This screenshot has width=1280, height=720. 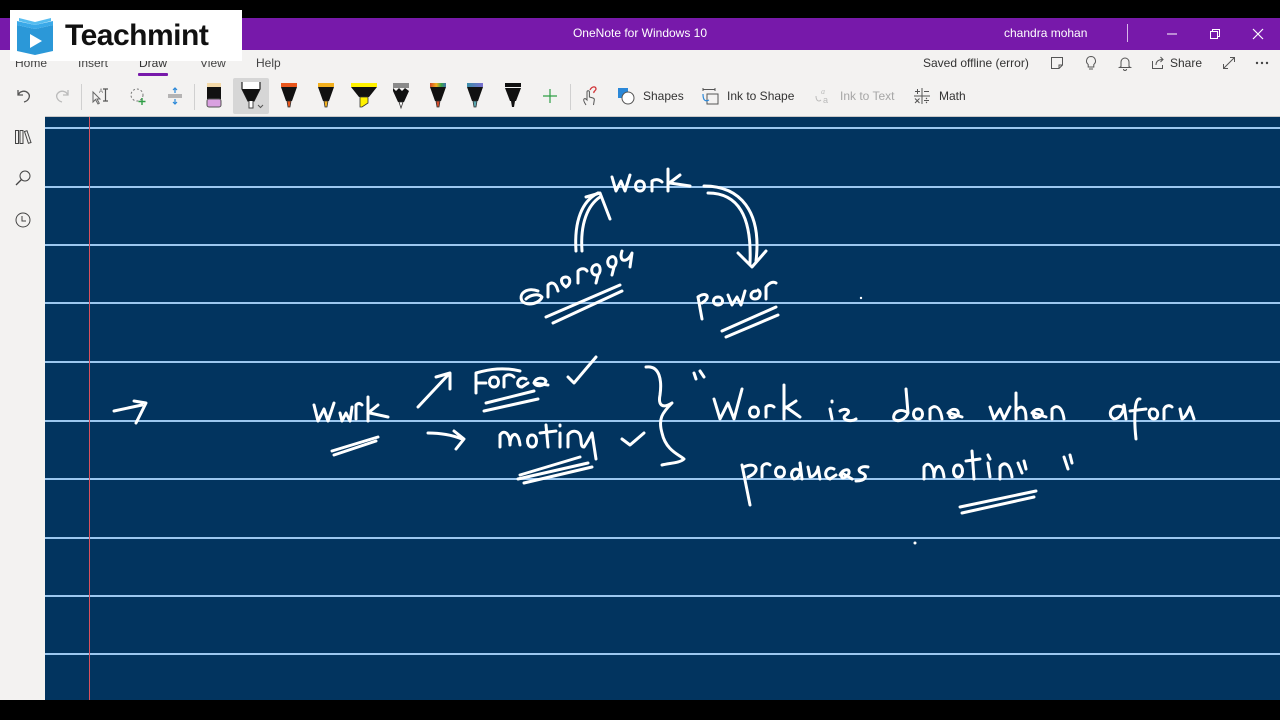 I want to click on orange-pen-tool, so click(x=289, y=96).